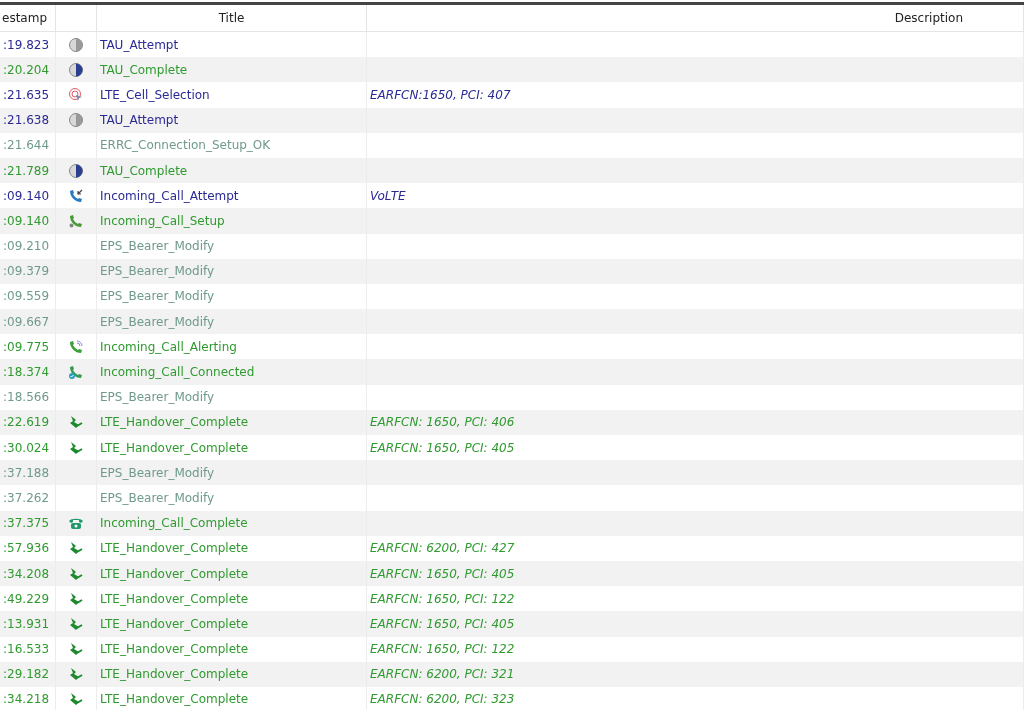 The width and height of the screenshot is (1024, 710). What do you see at coordinates (440, 94) in the screenshot?
I see `event-description: EARFCN:1650, PCI: 407` at bounding box center [440, 94].